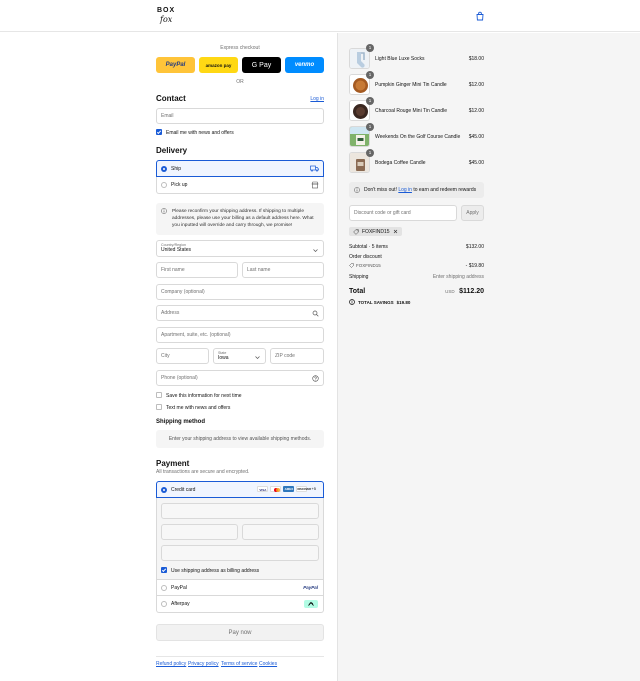  What do you see at coordinates (304, 65) in the screenshot?
I see `venmo-button: venmo` at bounding box center [304, 65].